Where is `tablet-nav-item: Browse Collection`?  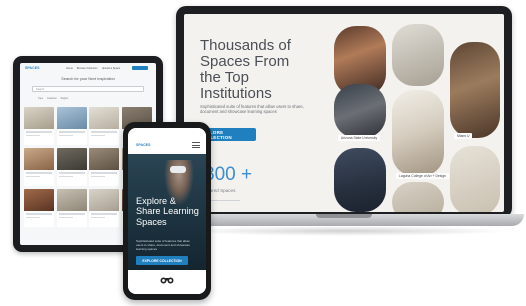
tablet-nav-item: Browse Collection is located at coordinates (87, 68).